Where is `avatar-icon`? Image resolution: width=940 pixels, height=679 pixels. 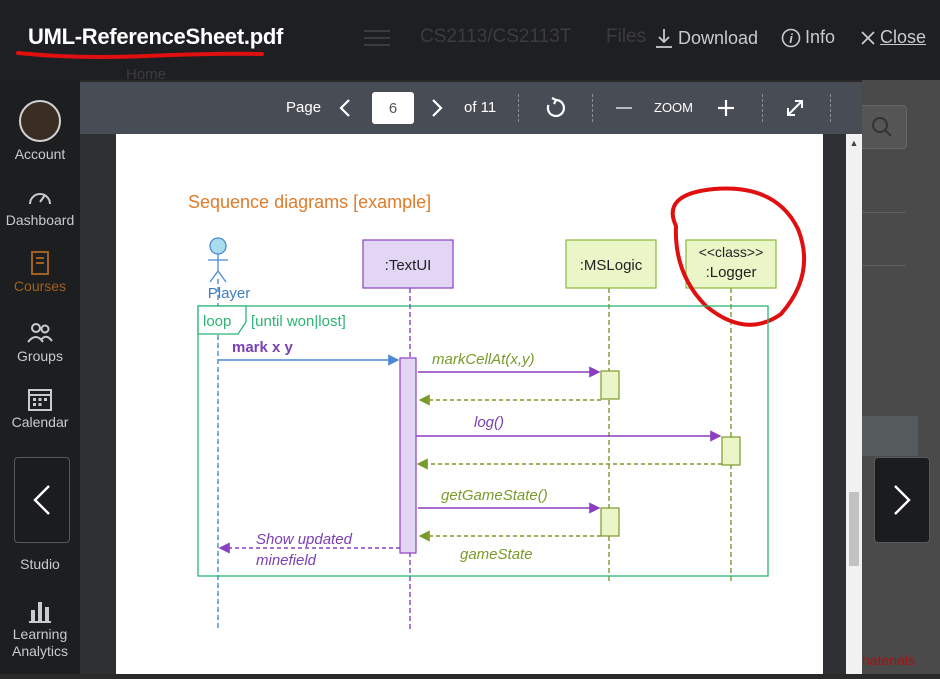
avatar-icon is located at coordinates (40, 121).